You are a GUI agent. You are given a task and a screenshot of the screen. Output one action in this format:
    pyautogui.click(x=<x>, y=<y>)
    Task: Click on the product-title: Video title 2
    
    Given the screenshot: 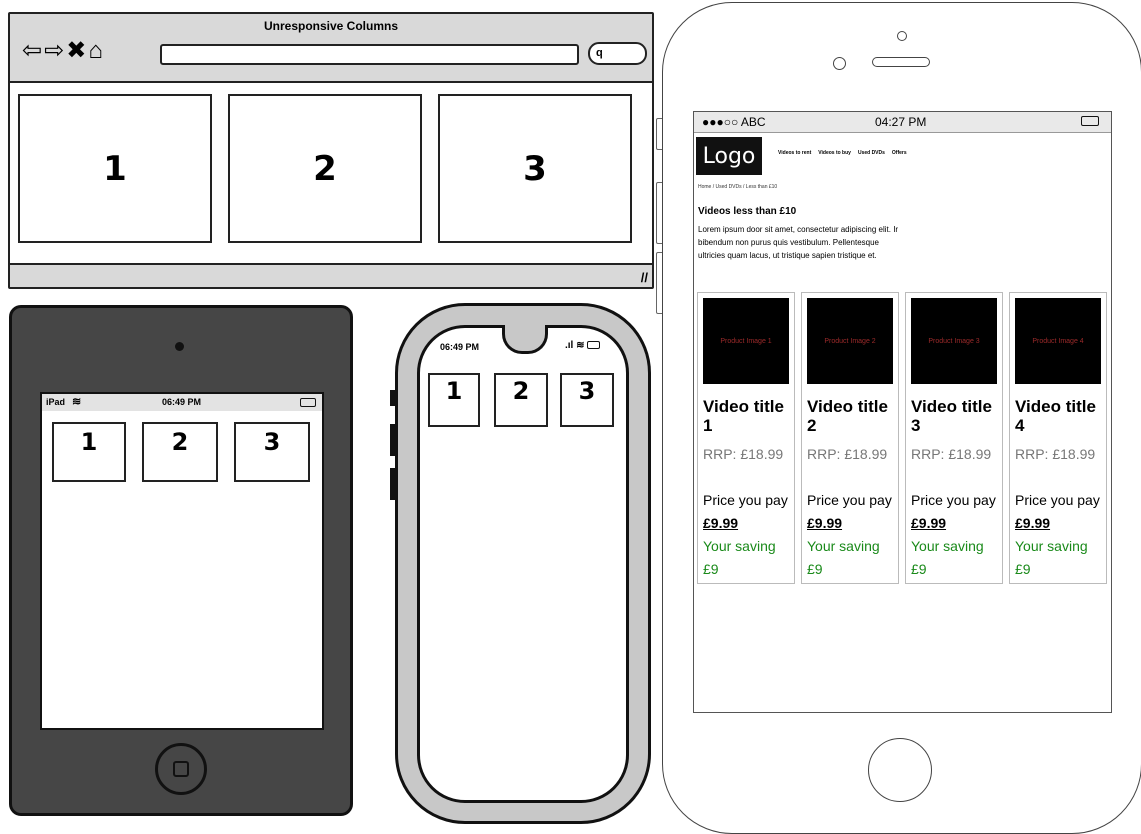 What is the action you would take?
    pyautogui.click(x=852, y=416)
    